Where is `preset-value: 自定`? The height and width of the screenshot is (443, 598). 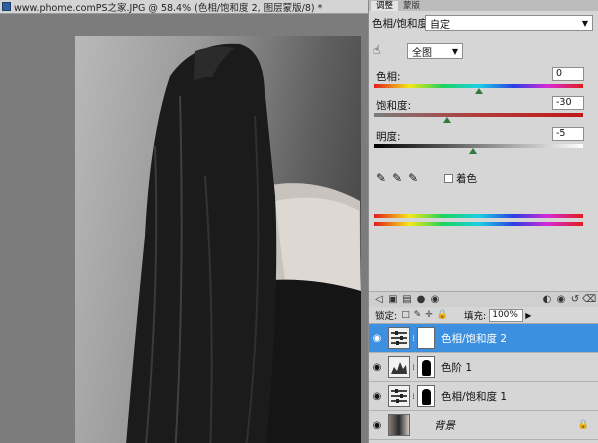
preset-value: 自定 is located at coordinates (440, 25).